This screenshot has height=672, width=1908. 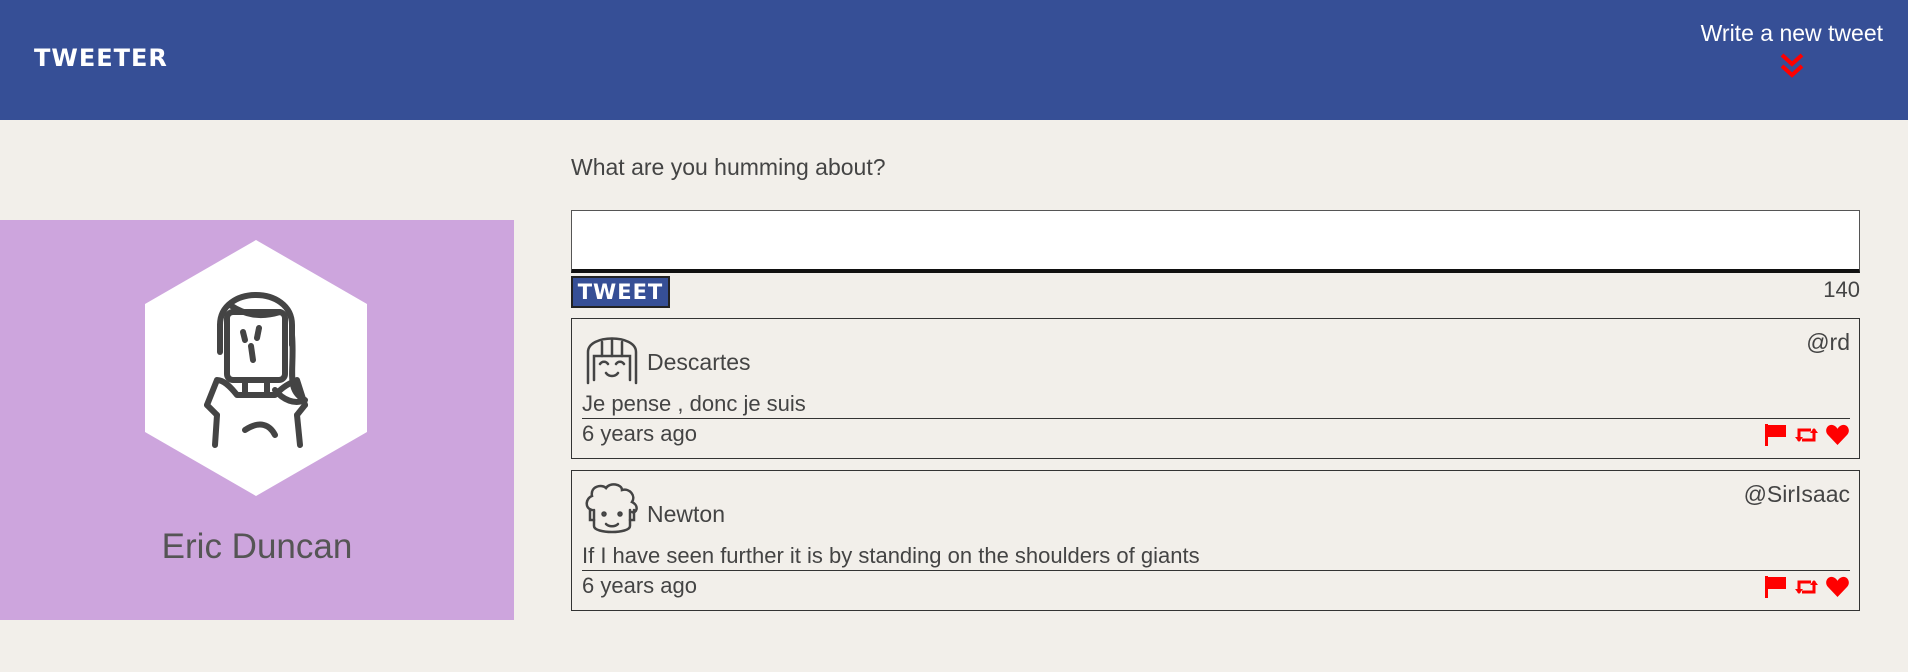 I want to click on tweet-author-handle: @SirIsaac, so click(x=1797, y=494).